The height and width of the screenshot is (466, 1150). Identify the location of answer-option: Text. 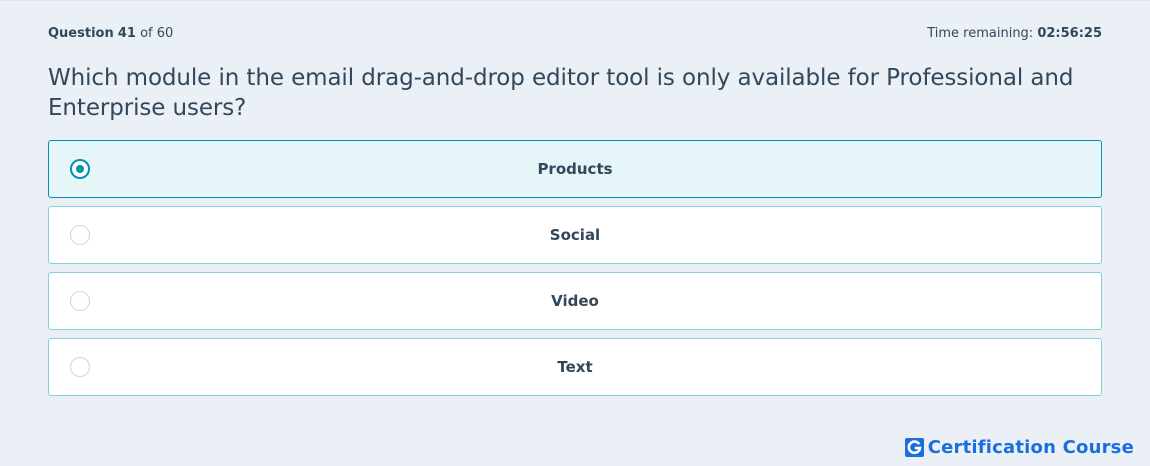
(575, 367).